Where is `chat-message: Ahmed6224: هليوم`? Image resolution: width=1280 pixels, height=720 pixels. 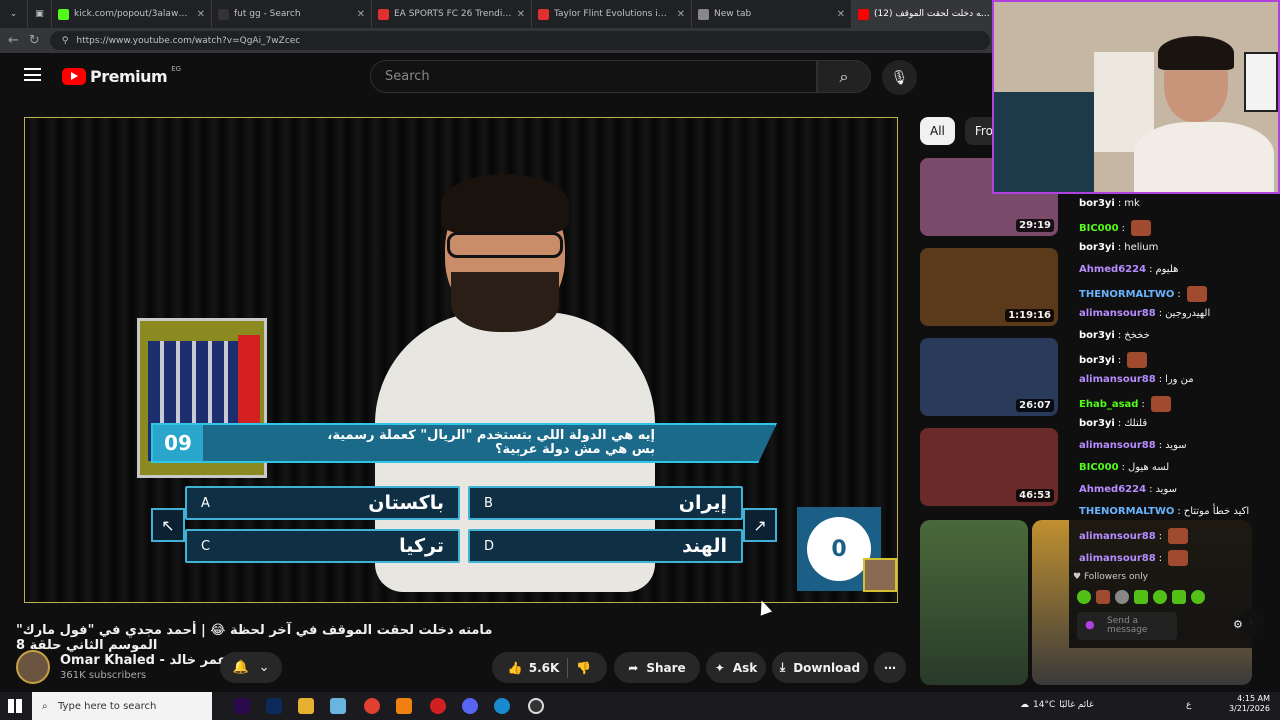 chat-message: Ahmed6224: هليوم is located at coordinates (1129, 269).